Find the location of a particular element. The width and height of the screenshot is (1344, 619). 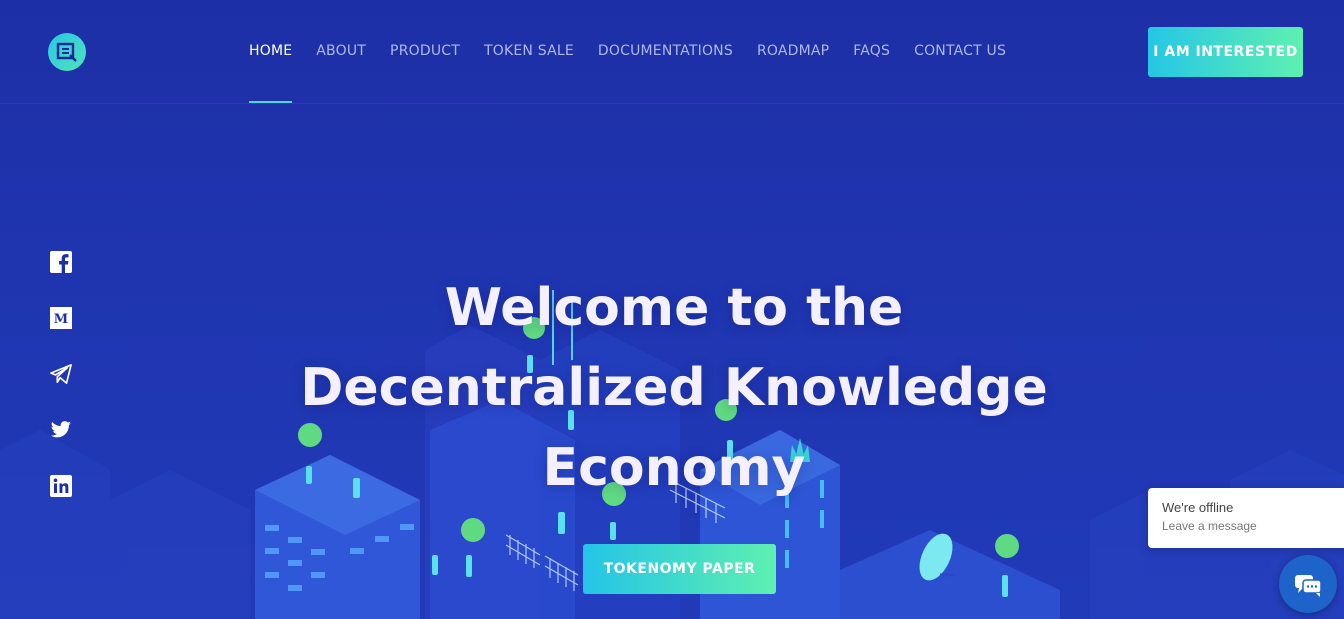

logo is located at coordinates (67, 52).